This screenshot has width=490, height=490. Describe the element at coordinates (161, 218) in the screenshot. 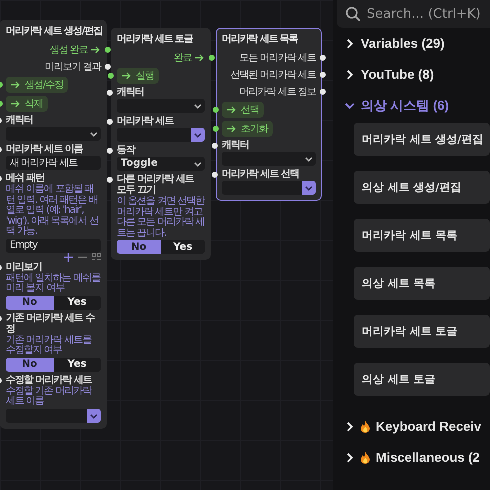

I see `field-description: 이 옵션을 켜면 선택한 머리카락 세트만 켜고 다른 모든 머리카락 세트는 끕니다.` at that location.